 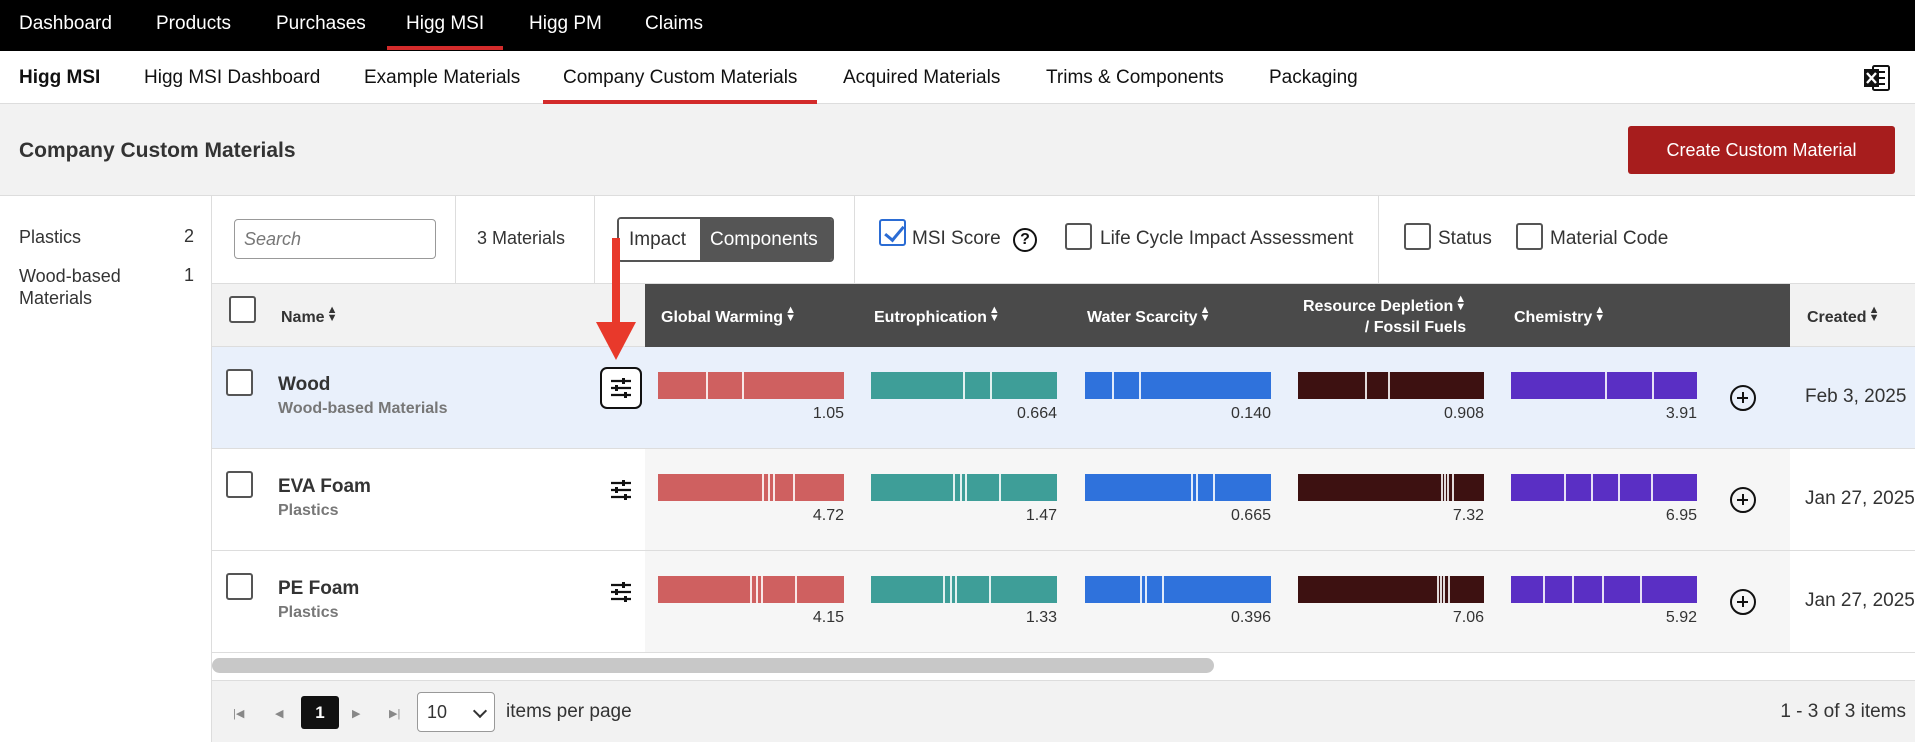 What do you see at coordinates (320, 712) in the screenshot?
I see `current-page-button: 1` at bounding box center [320, 712].